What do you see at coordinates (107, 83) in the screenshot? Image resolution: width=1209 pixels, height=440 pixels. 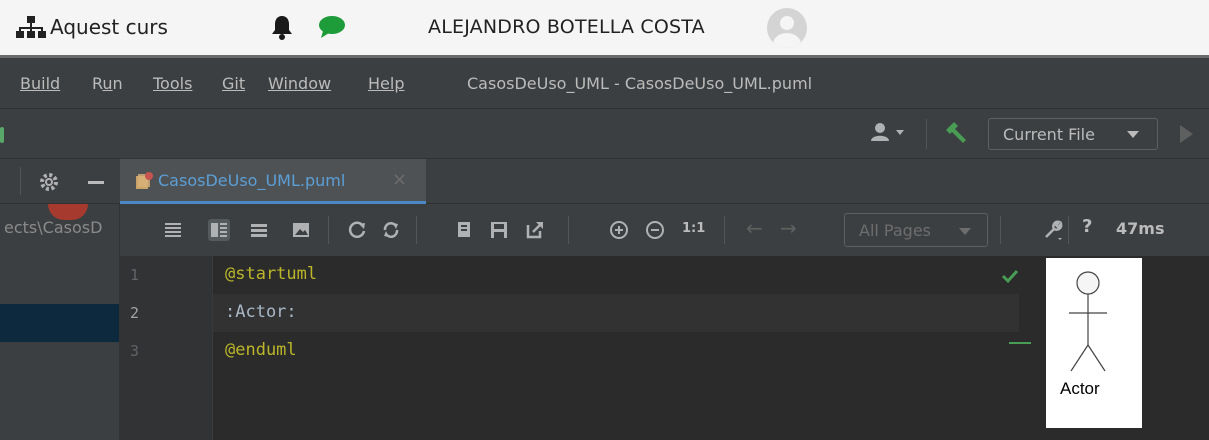 I see `menu-run: Run` at bounding box center [107, 83].